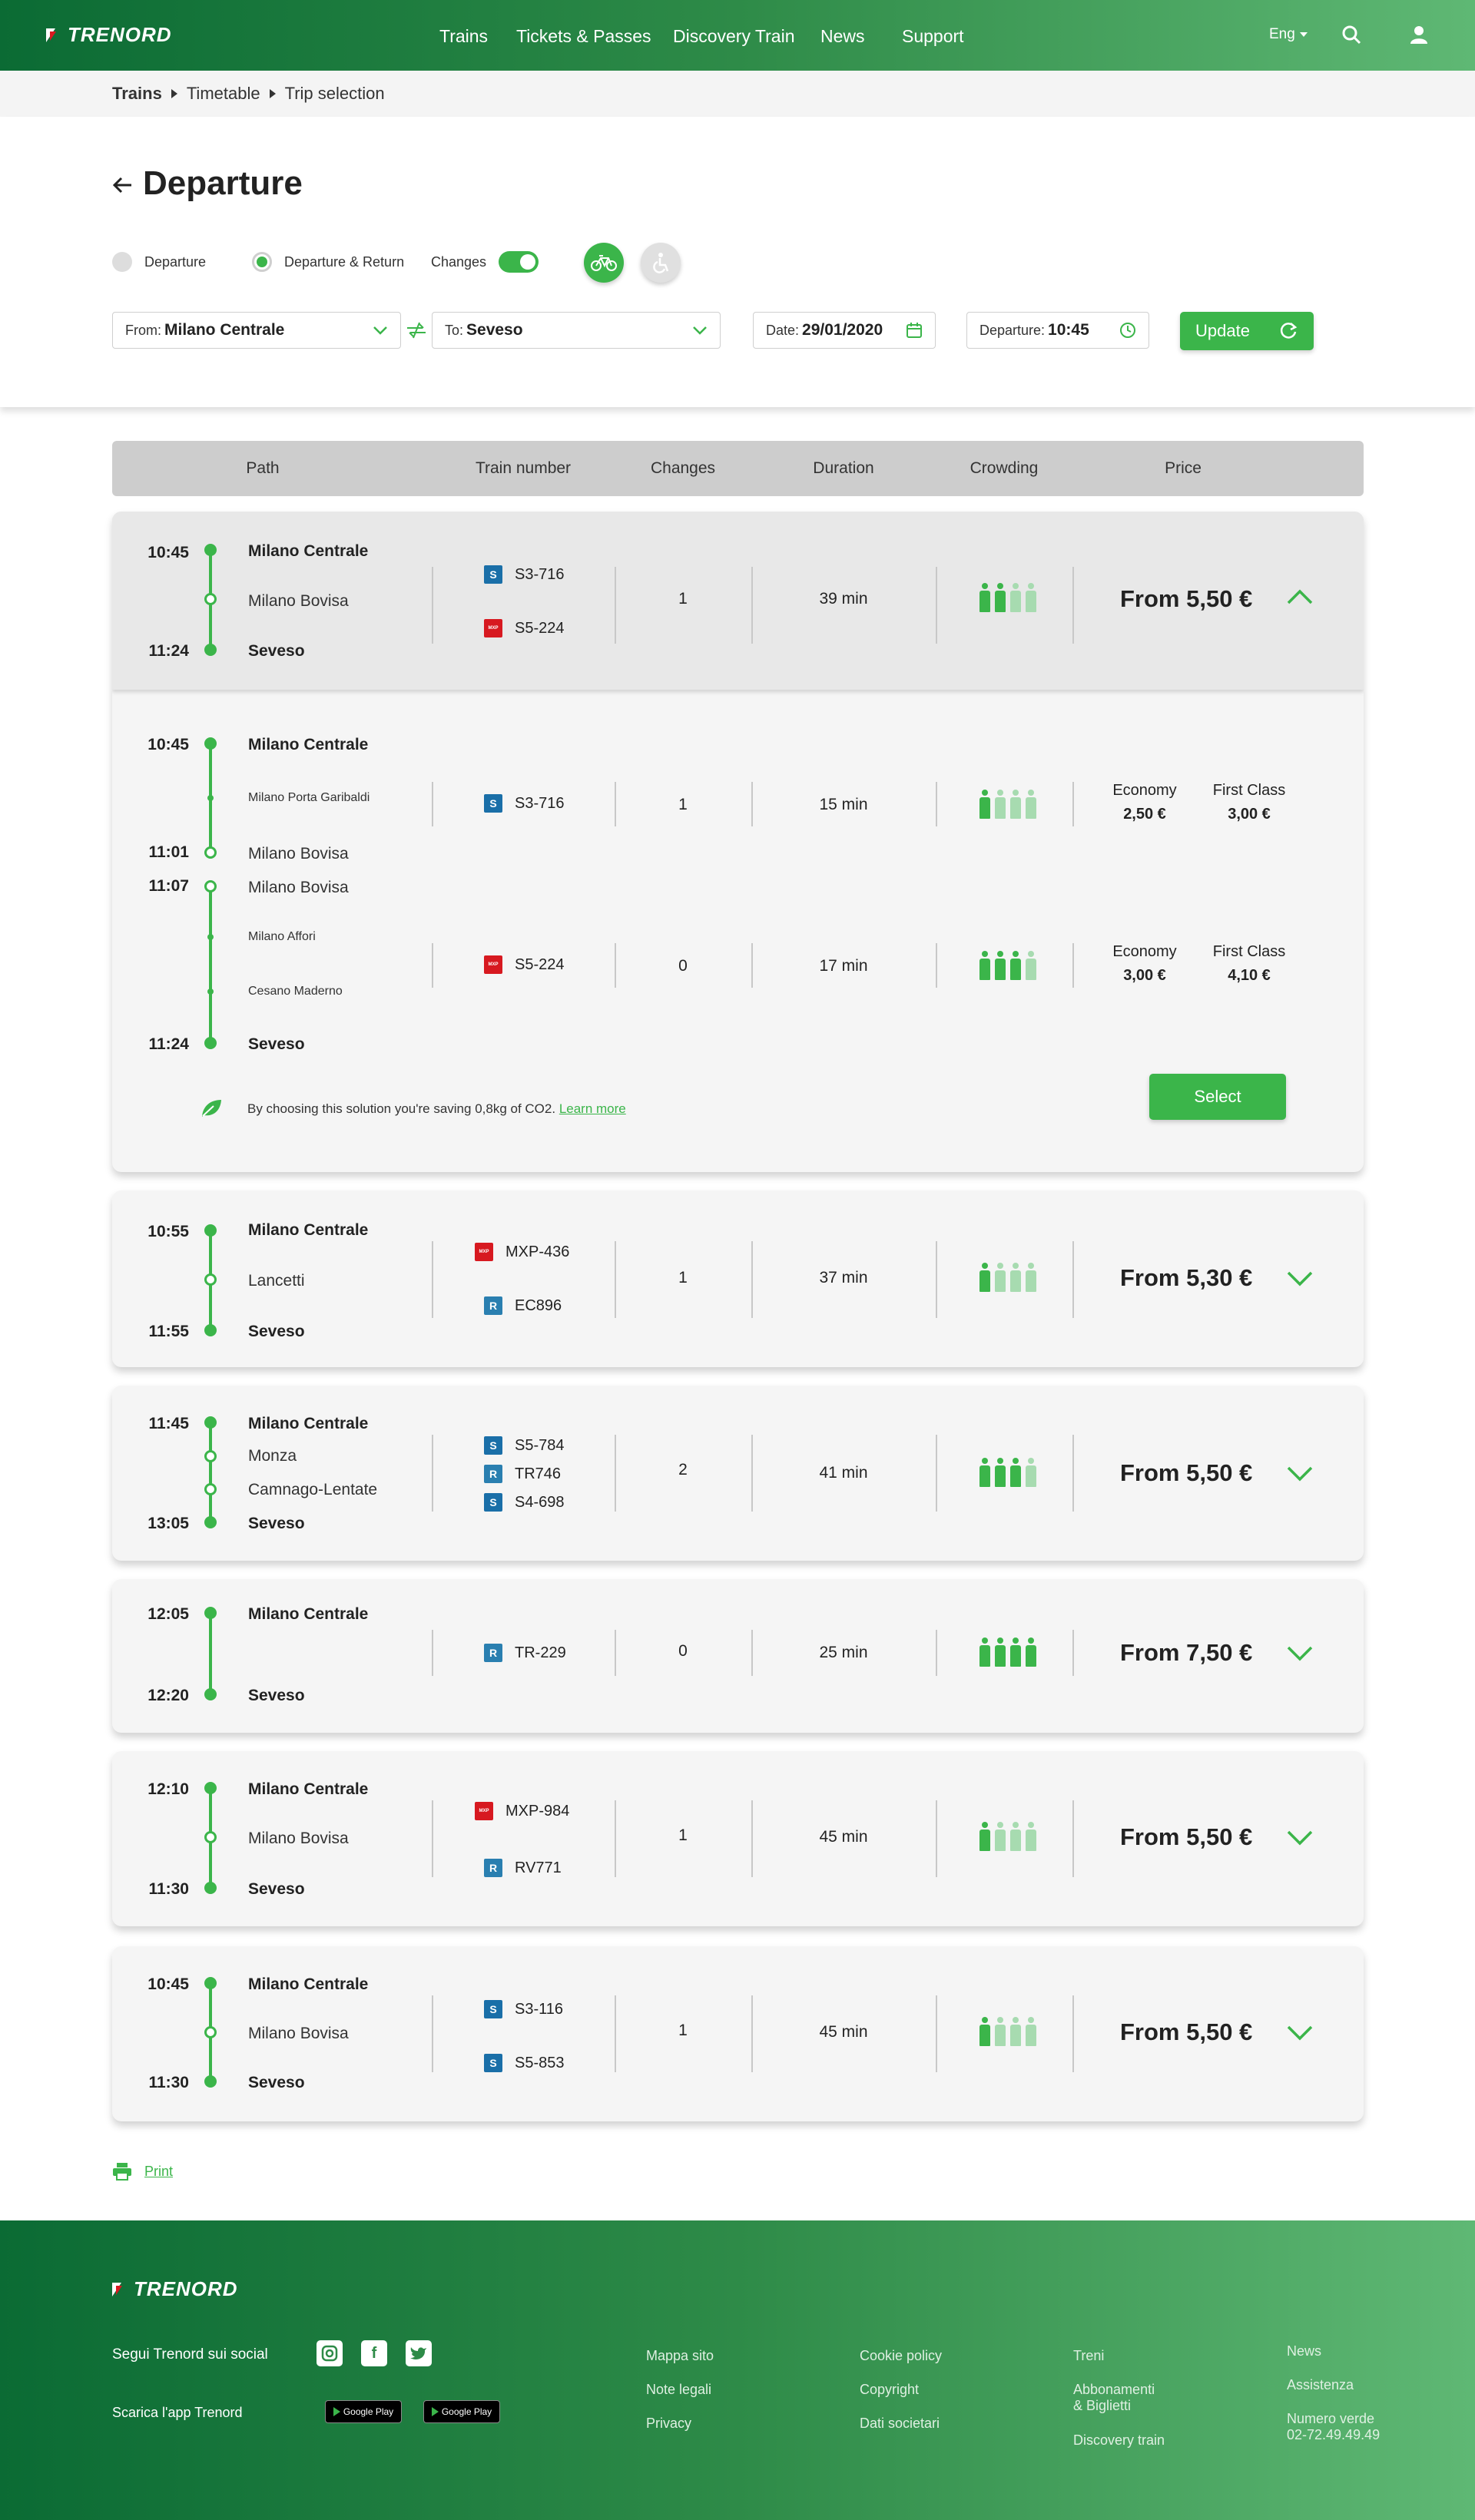 This screenshot has height=2520, width=1475. I want to click on date-field: Date: 29/01/2020, so click(844, 330).